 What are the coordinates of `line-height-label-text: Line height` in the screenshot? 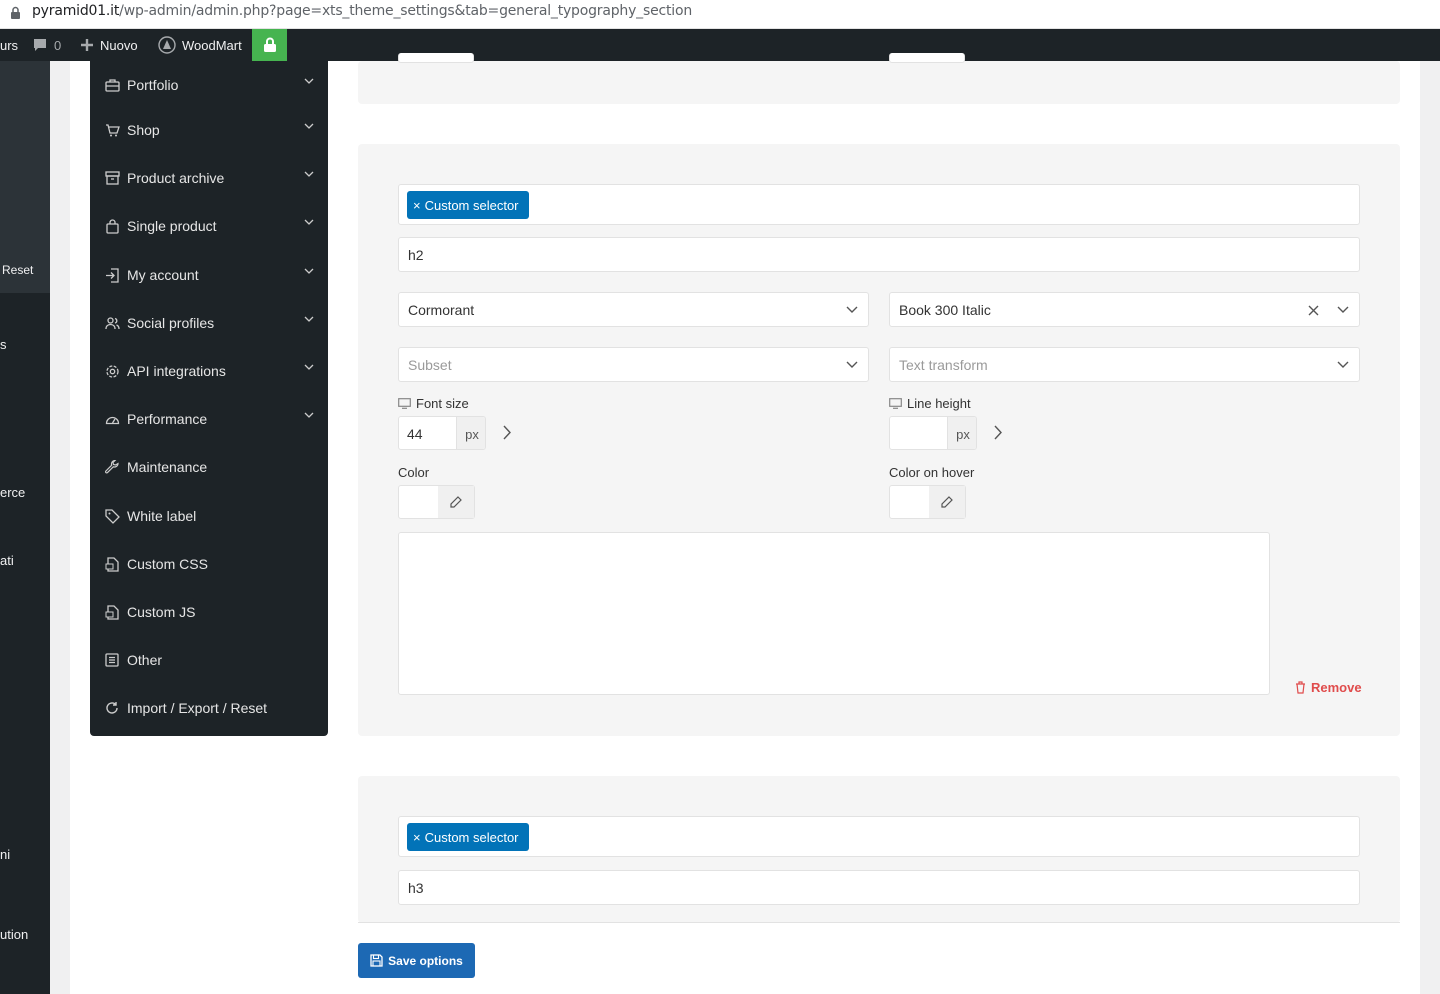 It's located at (939, 403).